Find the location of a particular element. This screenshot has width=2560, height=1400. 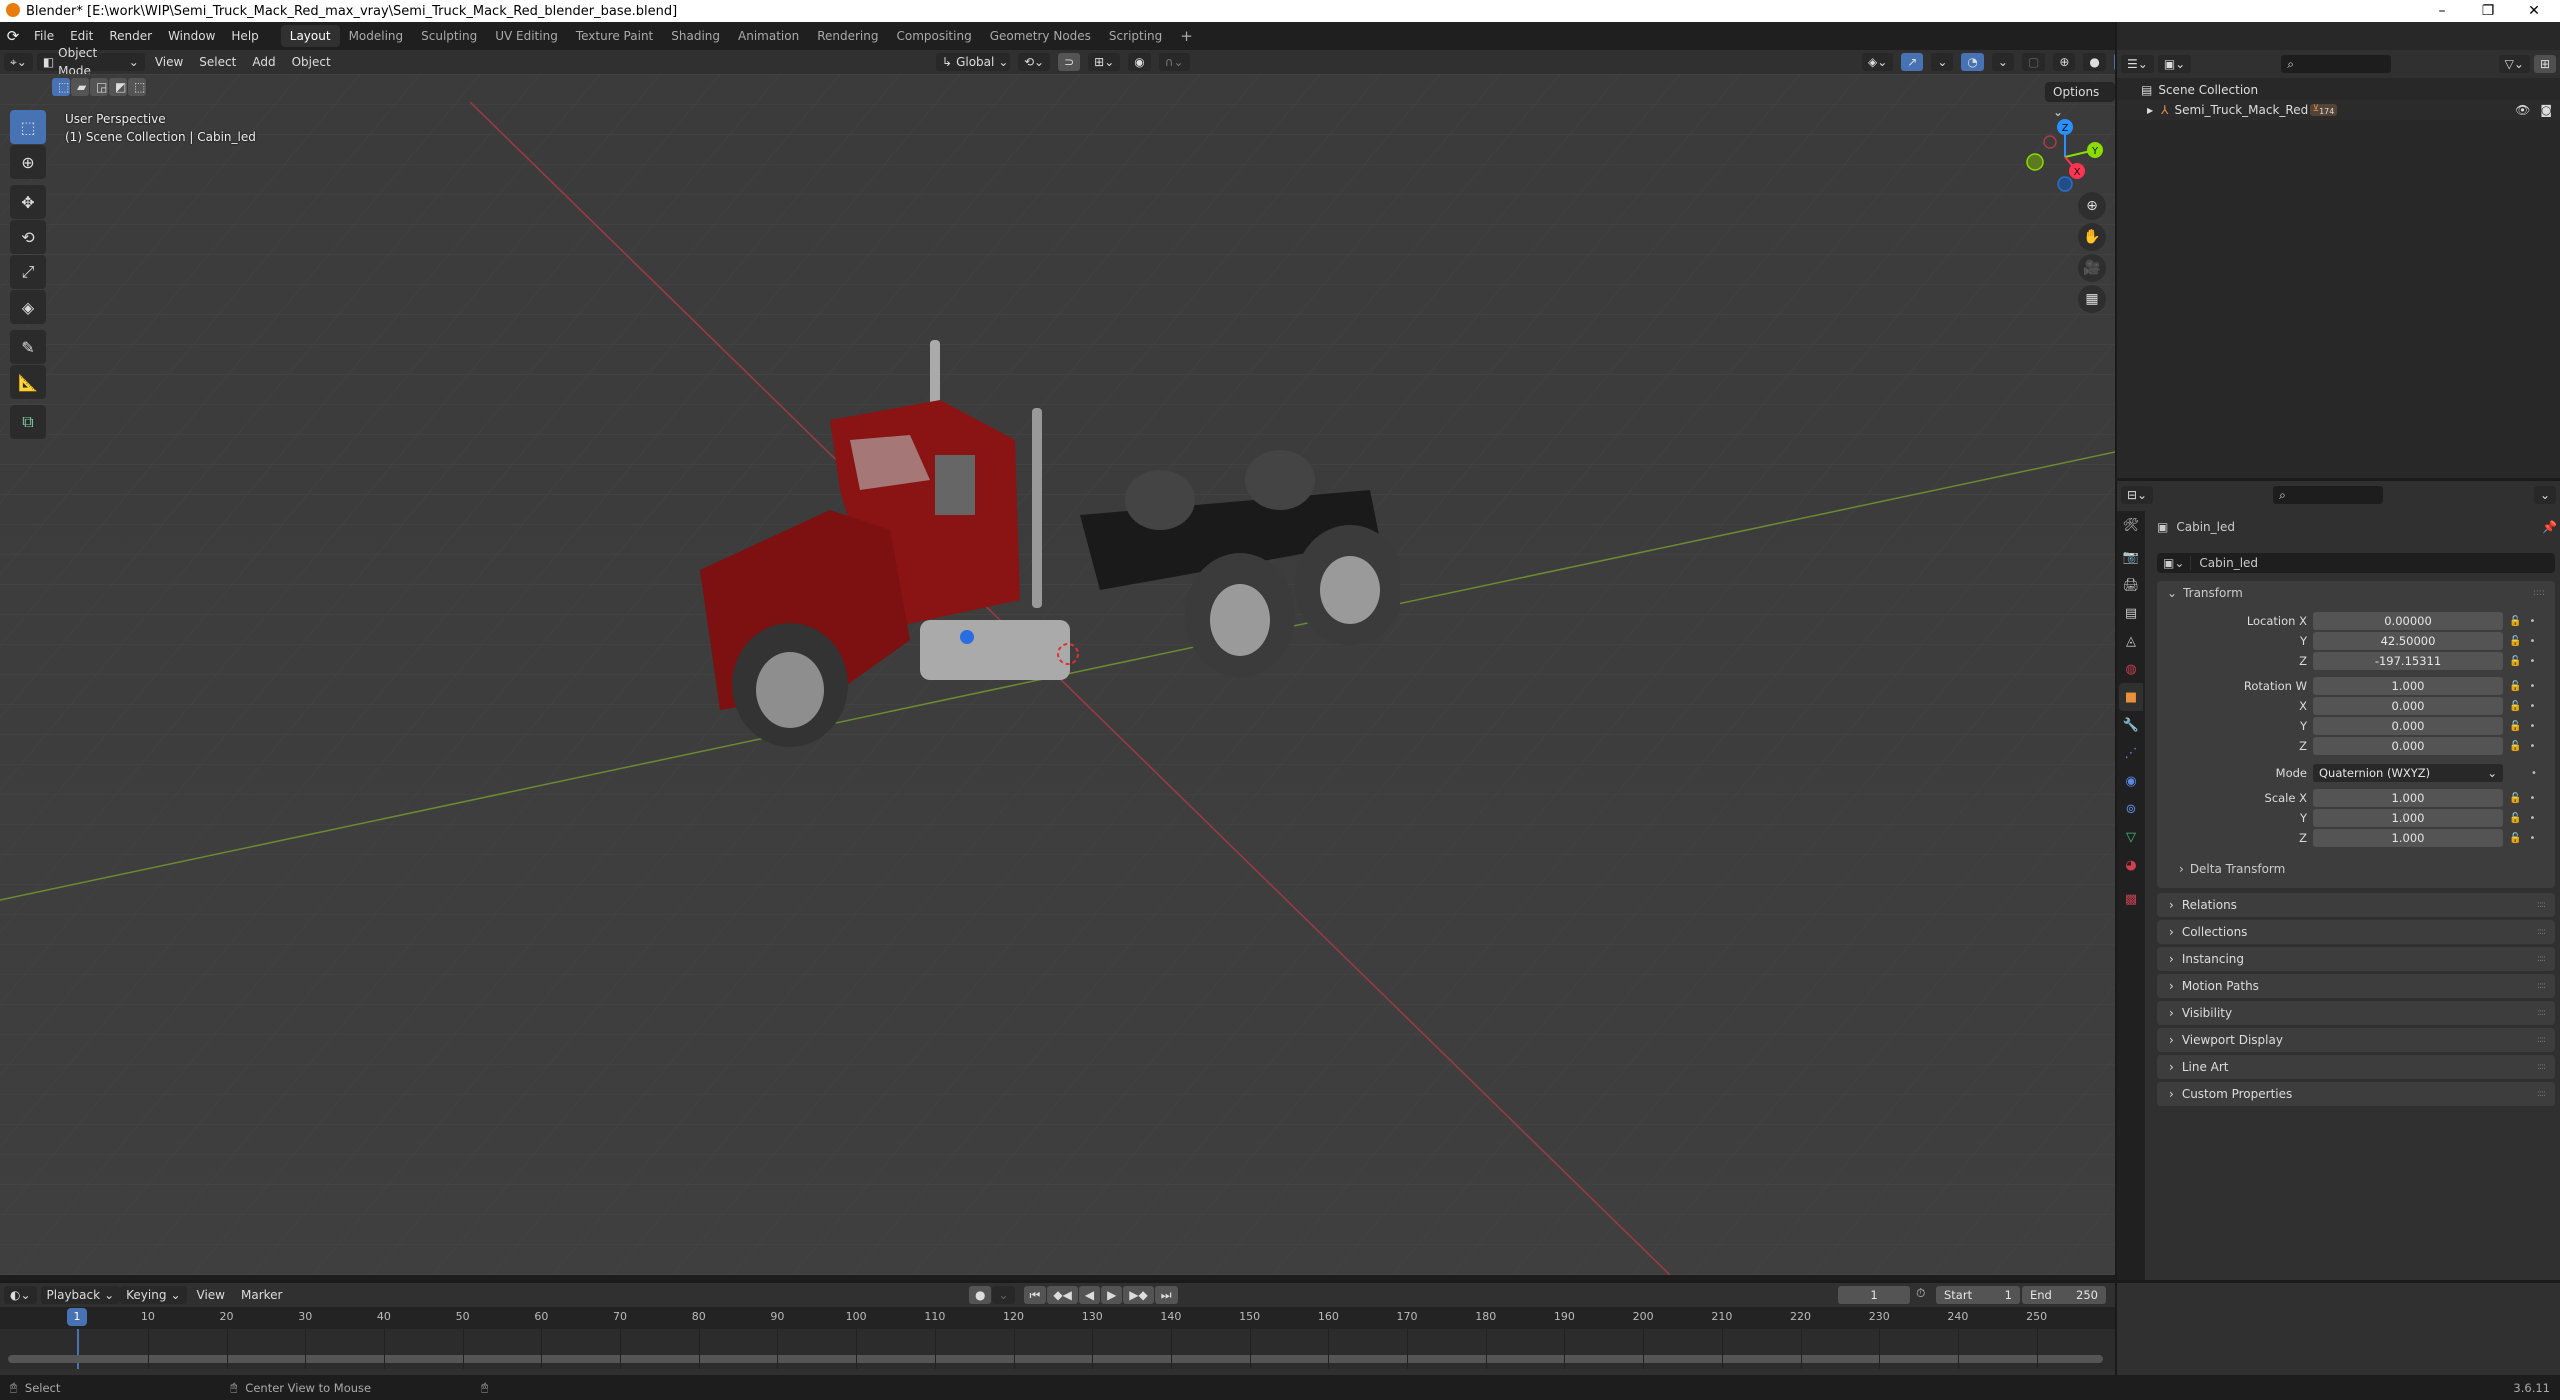

editor-type-button: ⌖⌄ is located at coordinates (18, 62).